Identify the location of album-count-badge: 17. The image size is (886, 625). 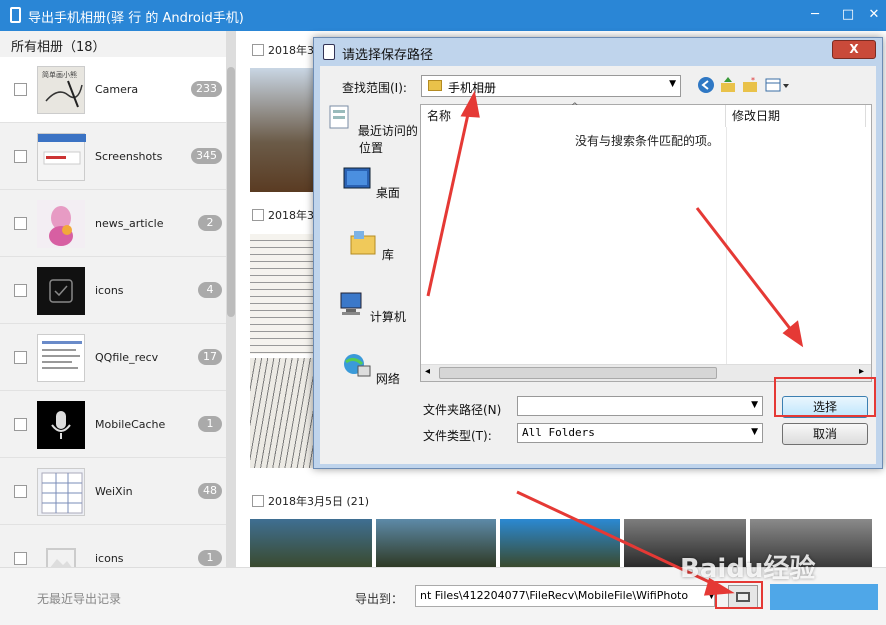
(210, 357).